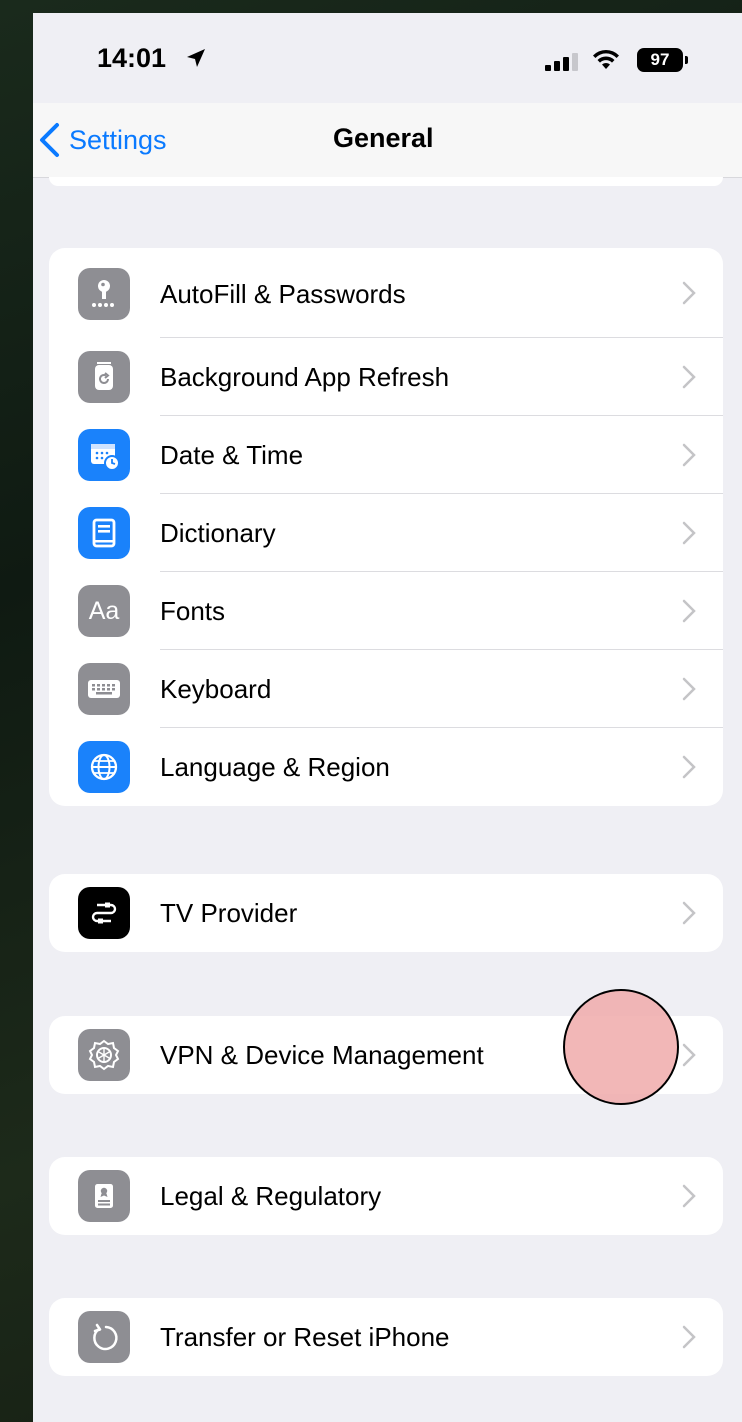  I want to click on back-button-label: Settings, so click(118, 139).